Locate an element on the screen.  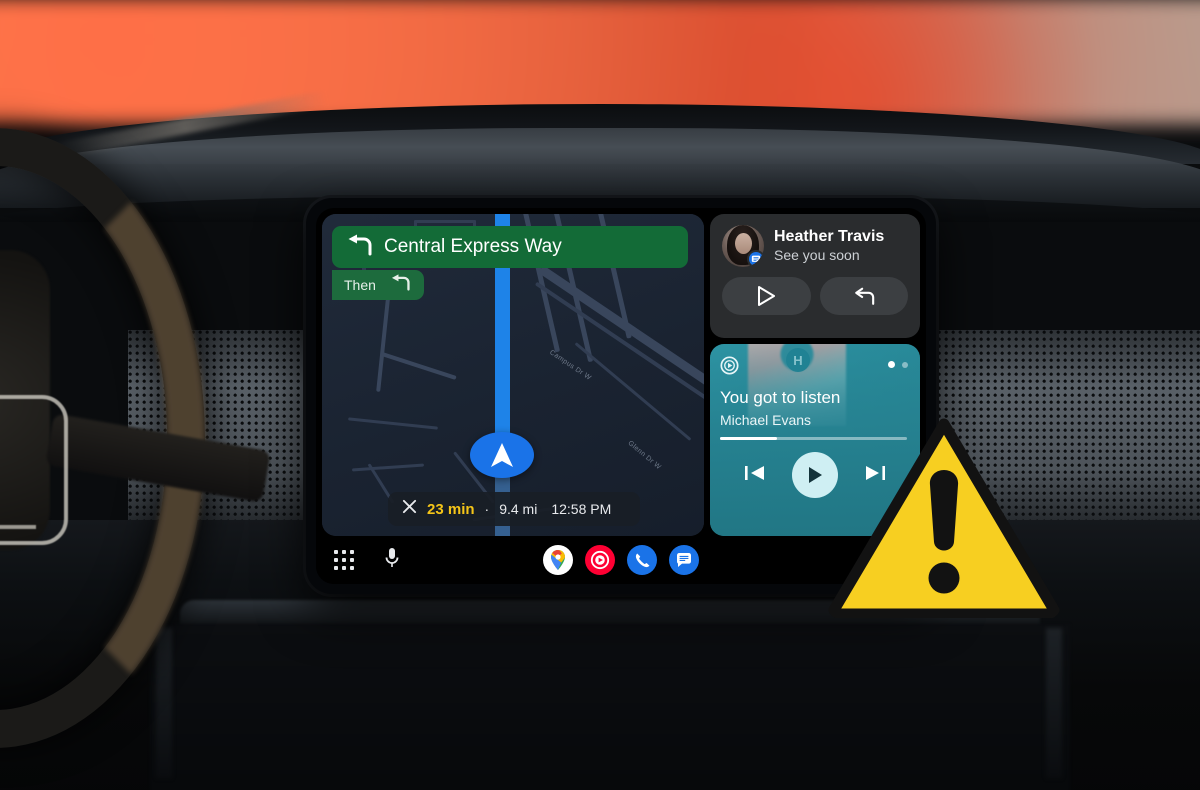
youtube-music-app-icon is located at coordinates (600, 560).